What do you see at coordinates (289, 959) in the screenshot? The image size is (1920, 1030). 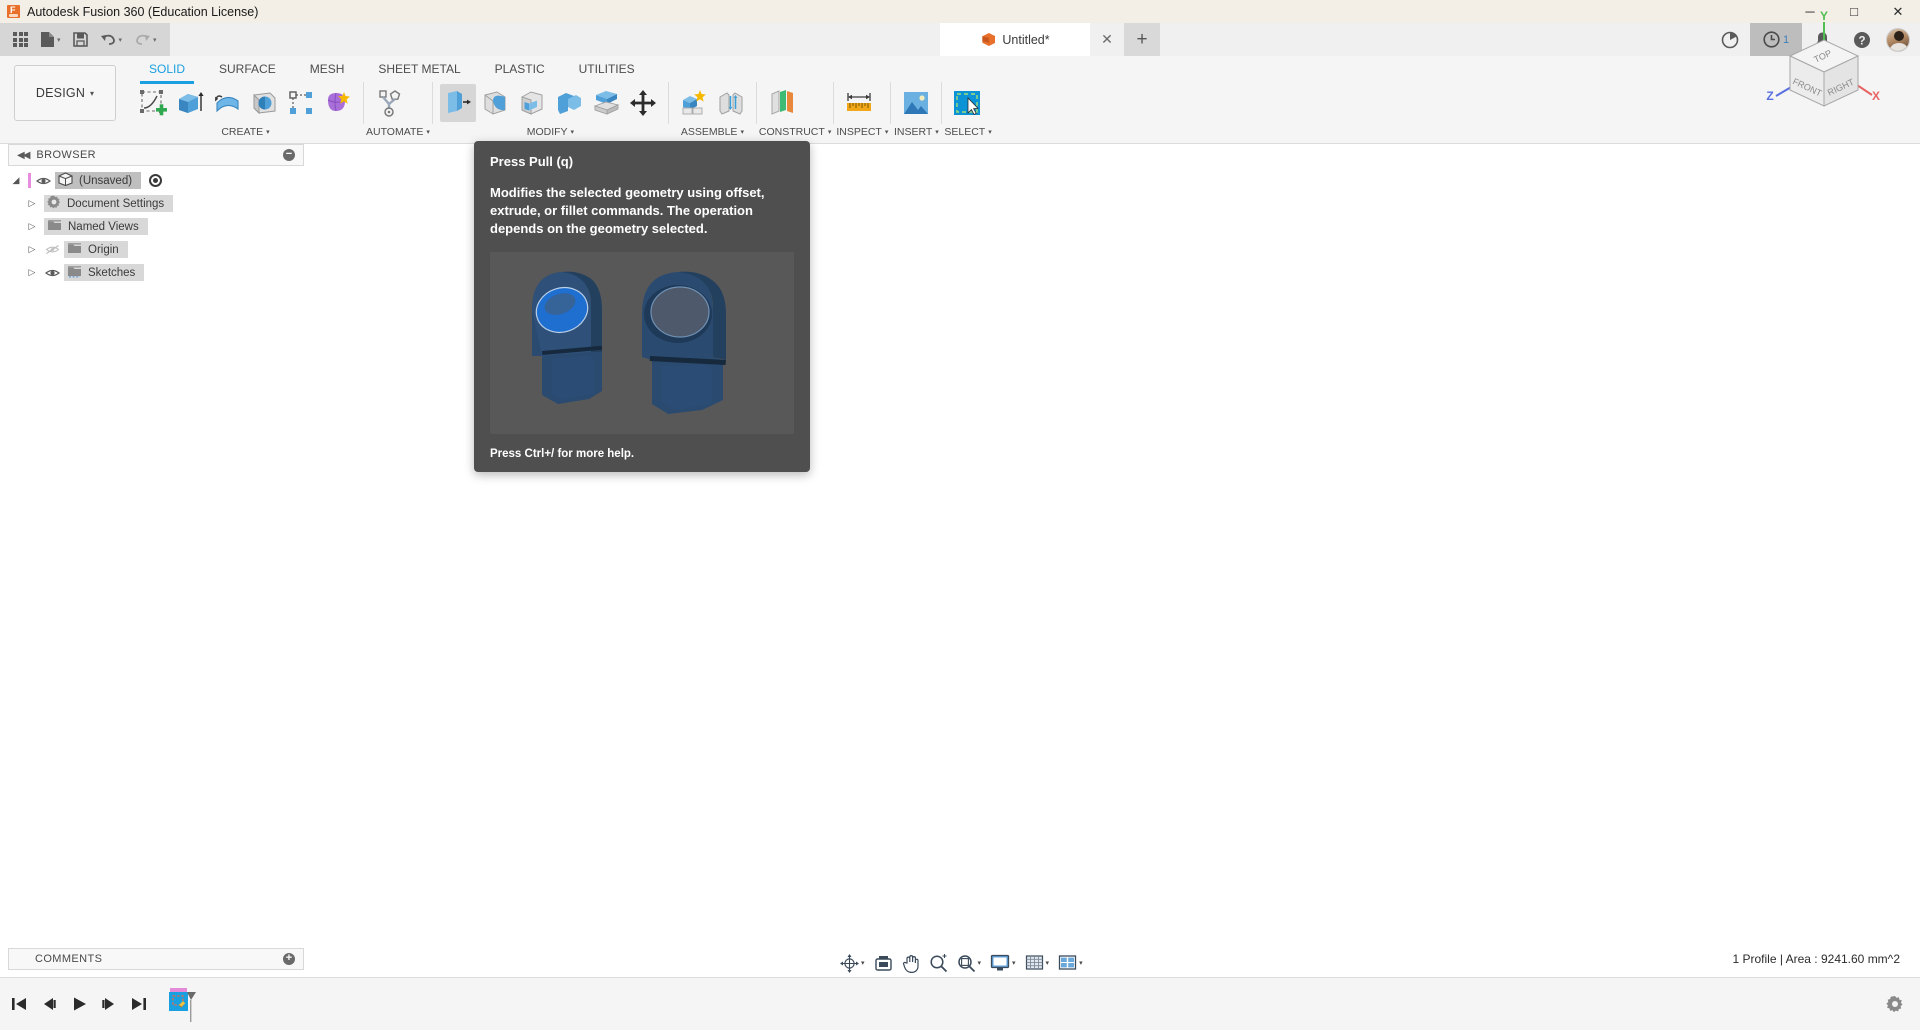 I see `add-comment-button: +` at bounding box center [289, 959].